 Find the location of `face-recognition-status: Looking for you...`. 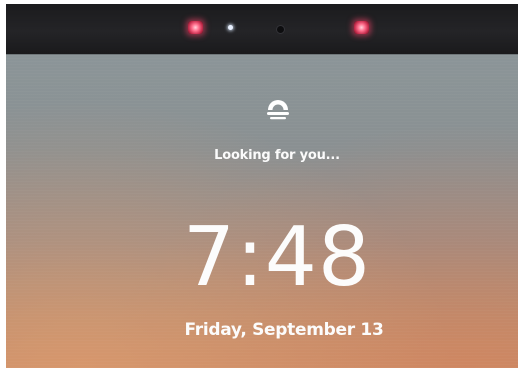

face-recognition-status: Looking for you... is located at coordinates (277, 155).